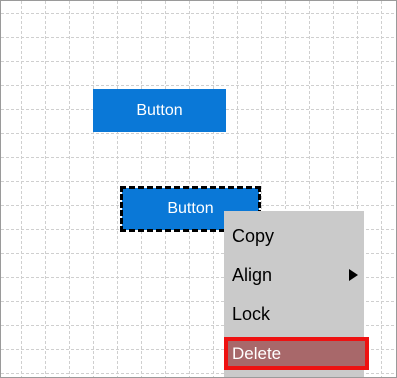 The width and height of the screenshot is (397, 378). I want to click on menu-item-lock-label: Lock, so click(251, 313).